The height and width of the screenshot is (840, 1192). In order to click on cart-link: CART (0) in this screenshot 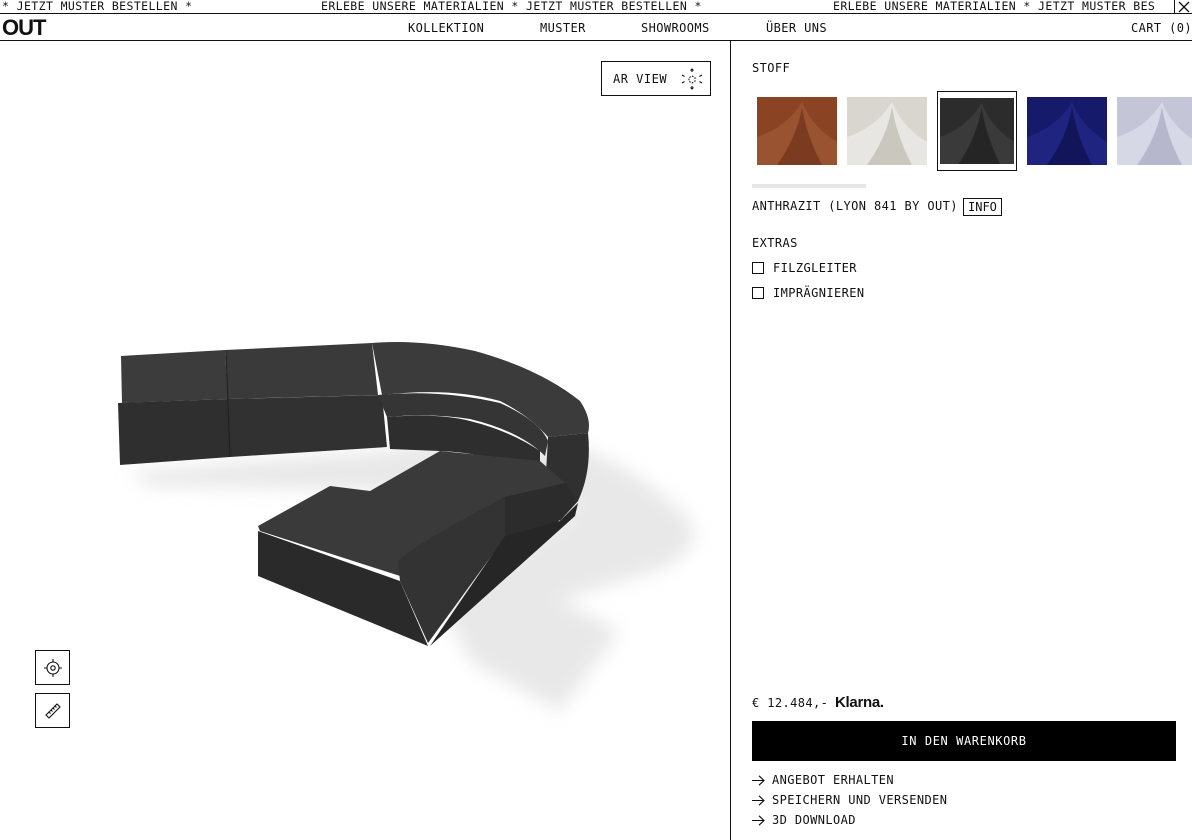, I will do `click(1161, 28)`.